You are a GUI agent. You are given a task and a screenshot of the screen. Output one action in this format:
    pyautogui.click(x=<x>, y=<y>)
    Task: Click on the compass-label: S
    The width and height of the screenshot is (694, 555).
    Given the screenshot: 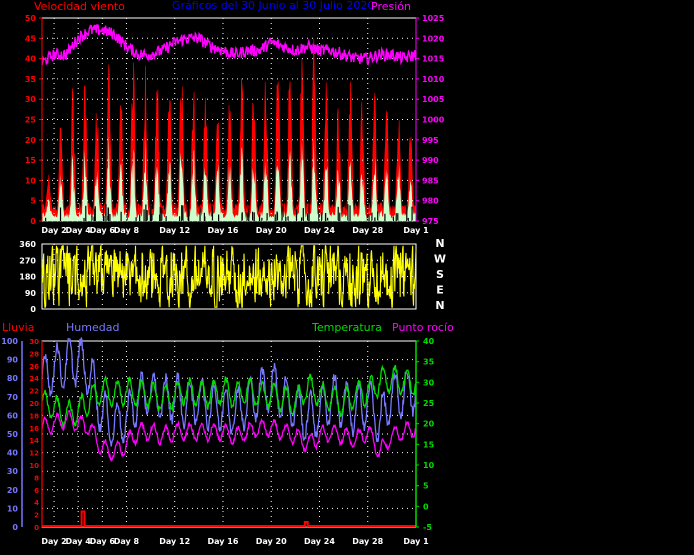 What is the action you would take?
    pyautogui.click(x=440, y=274)
    